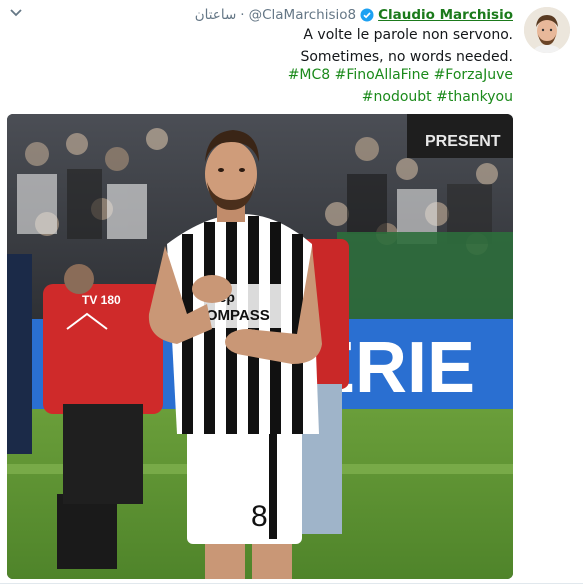  I want to click on shirt-number: 8, so click(259, 516).